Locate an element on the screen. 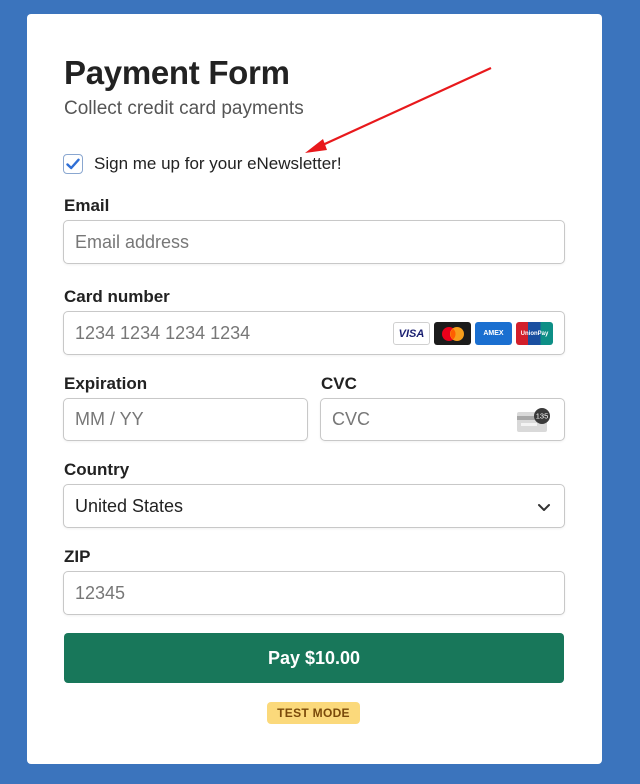 The width and height of the screenshot is (640, 784). expiration-field: MM / YY is located at coordinates (185, 419).